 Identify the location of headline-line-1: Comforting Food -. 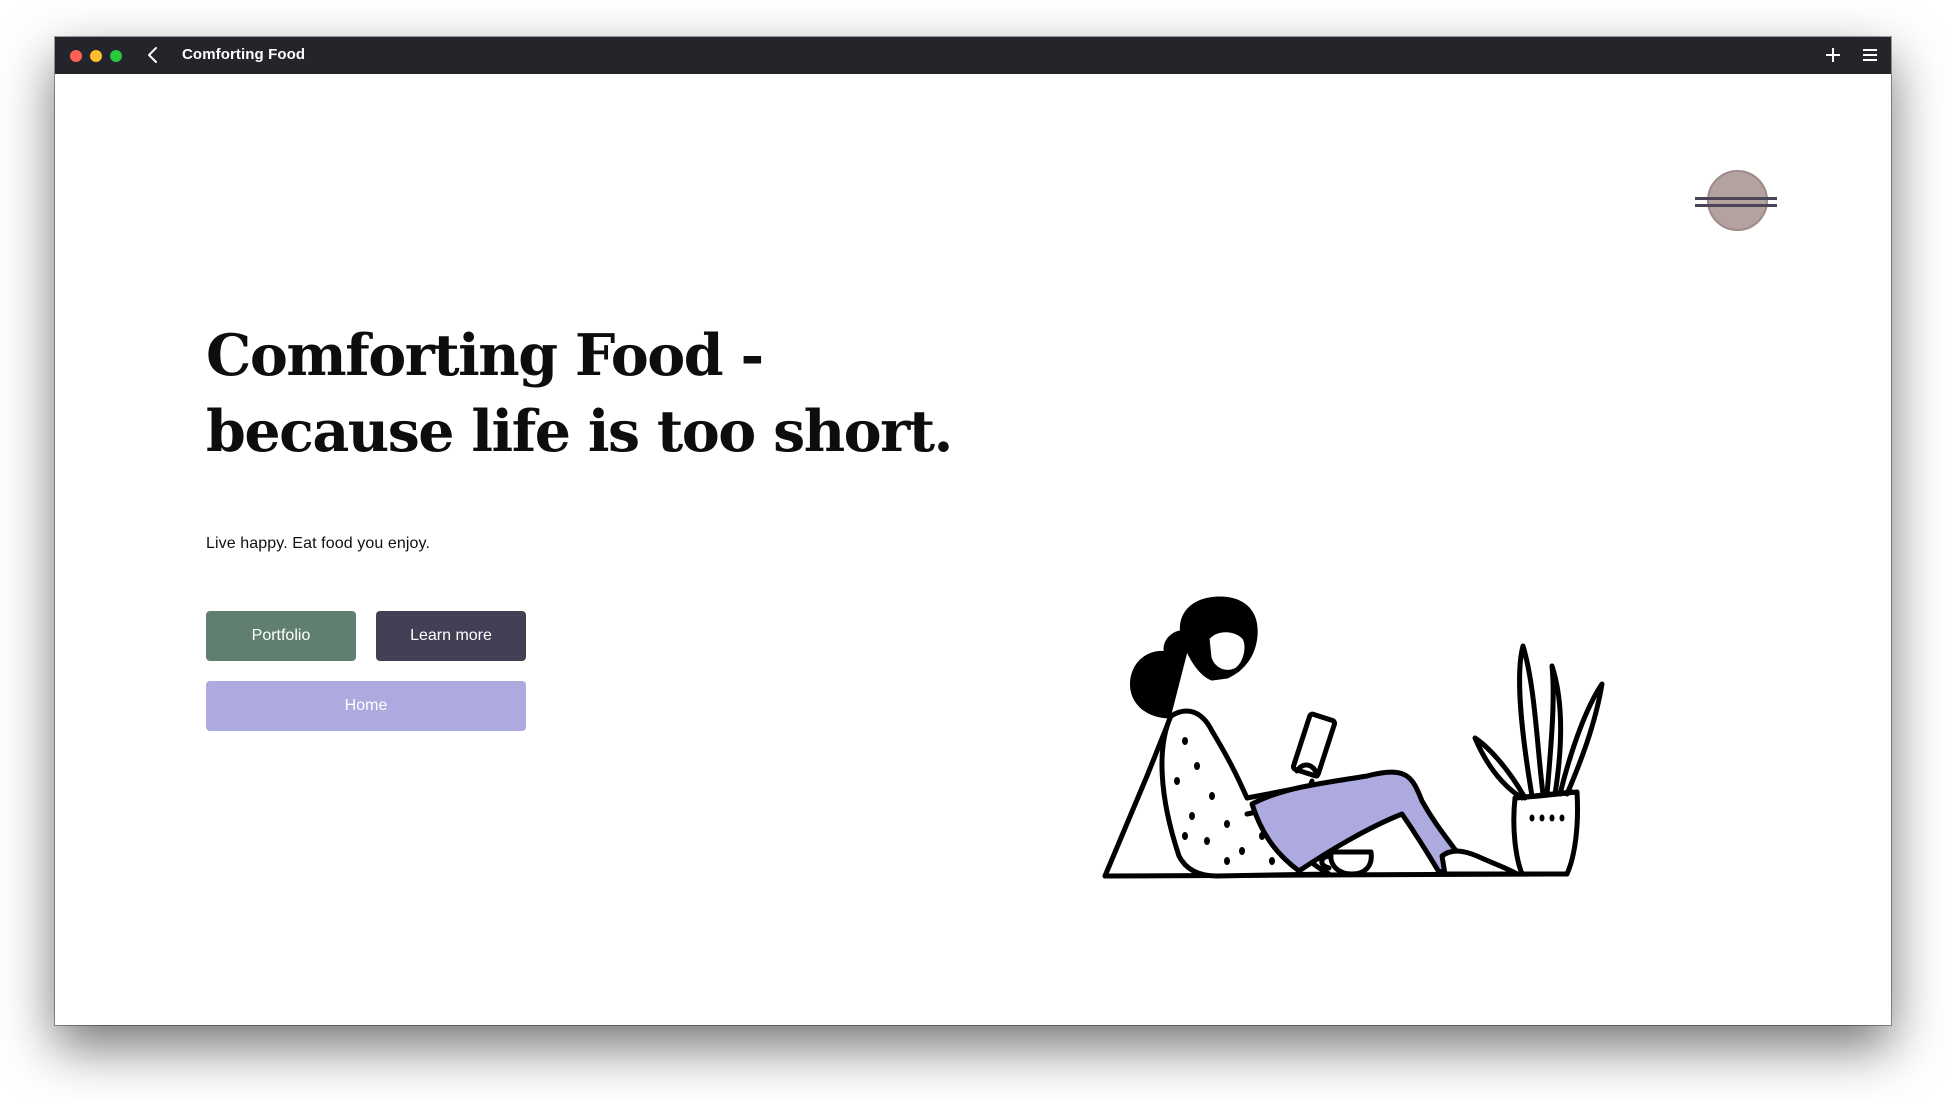
(485, 355).